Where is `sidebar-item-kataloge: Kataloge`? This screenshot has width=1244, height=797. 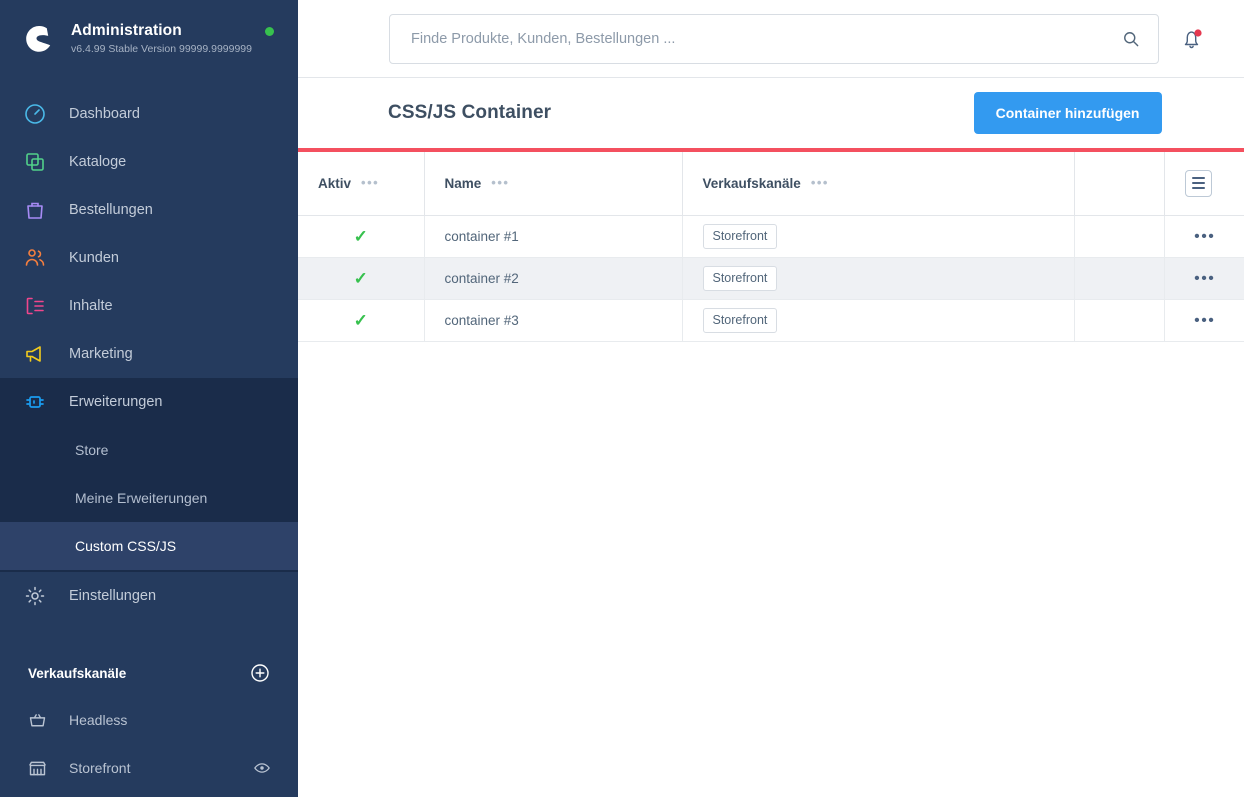 sidebar-item-kataloge: Kataloge is located at coordinates (149, 162).